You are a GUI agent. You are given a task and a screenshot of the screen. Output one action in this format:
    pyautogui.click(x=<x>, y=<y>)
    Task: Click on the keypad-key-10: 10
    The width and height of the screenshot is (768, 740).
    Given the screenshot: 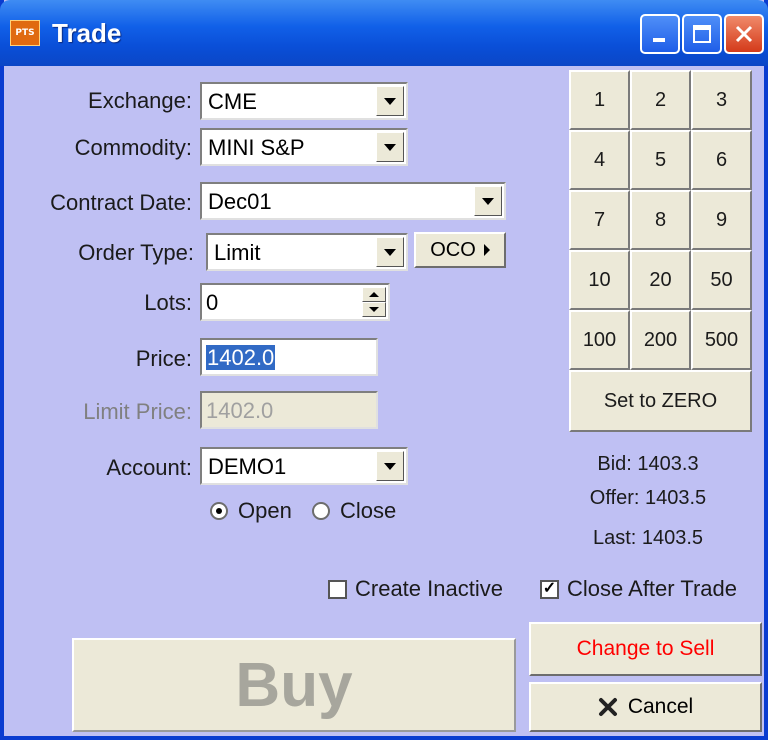 What is the action you would take?
    pyautogui.click(x=599, y=280)
    